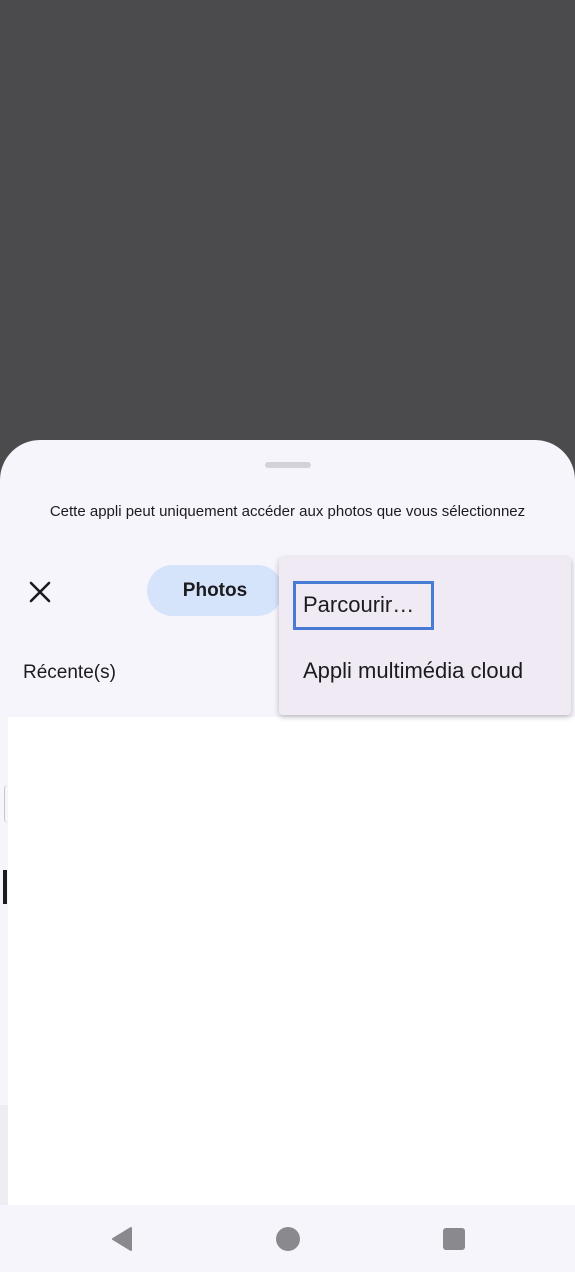 The height and width of the screenshot is (1272, 575). Describe the element at coordinates (215, 590) in the screenshot. I see `tab-photos: Photos` at that location.